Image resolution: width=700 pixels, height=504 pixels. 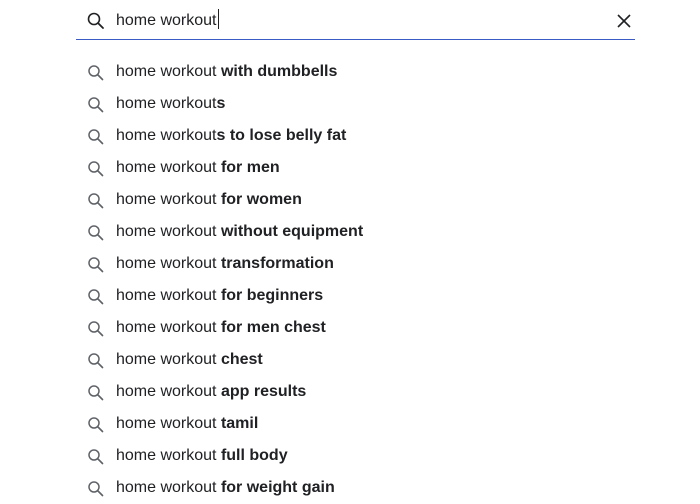 I want to click on suggestion-text: home workout app results, so click(x=211, y=392).